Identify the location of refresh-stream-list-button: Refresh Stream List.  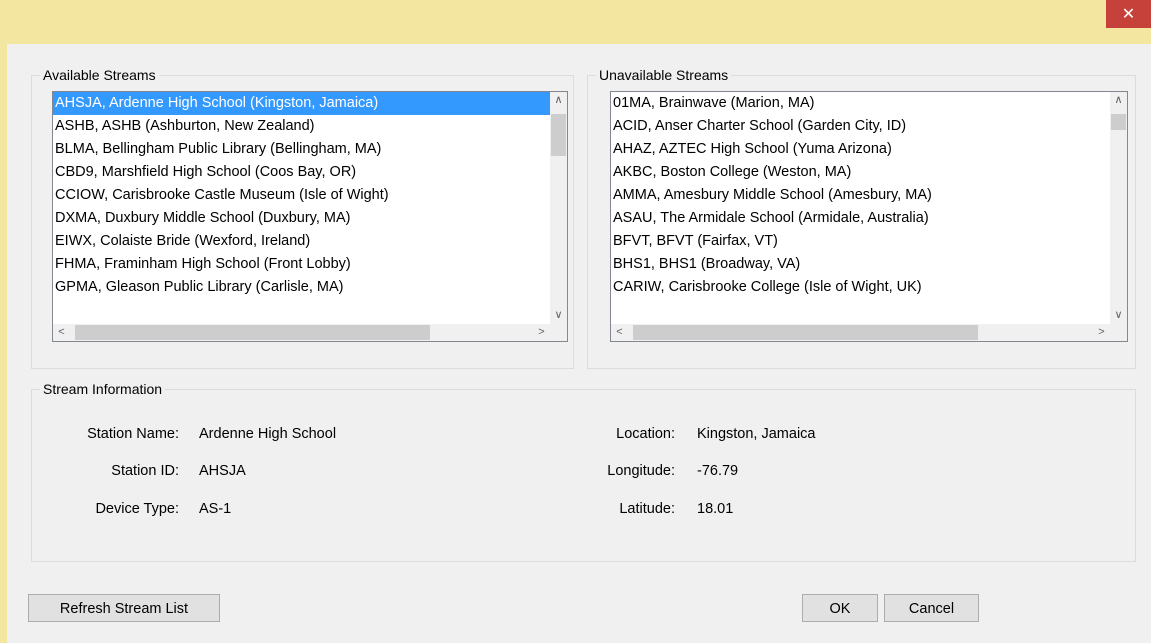
(124, 608).